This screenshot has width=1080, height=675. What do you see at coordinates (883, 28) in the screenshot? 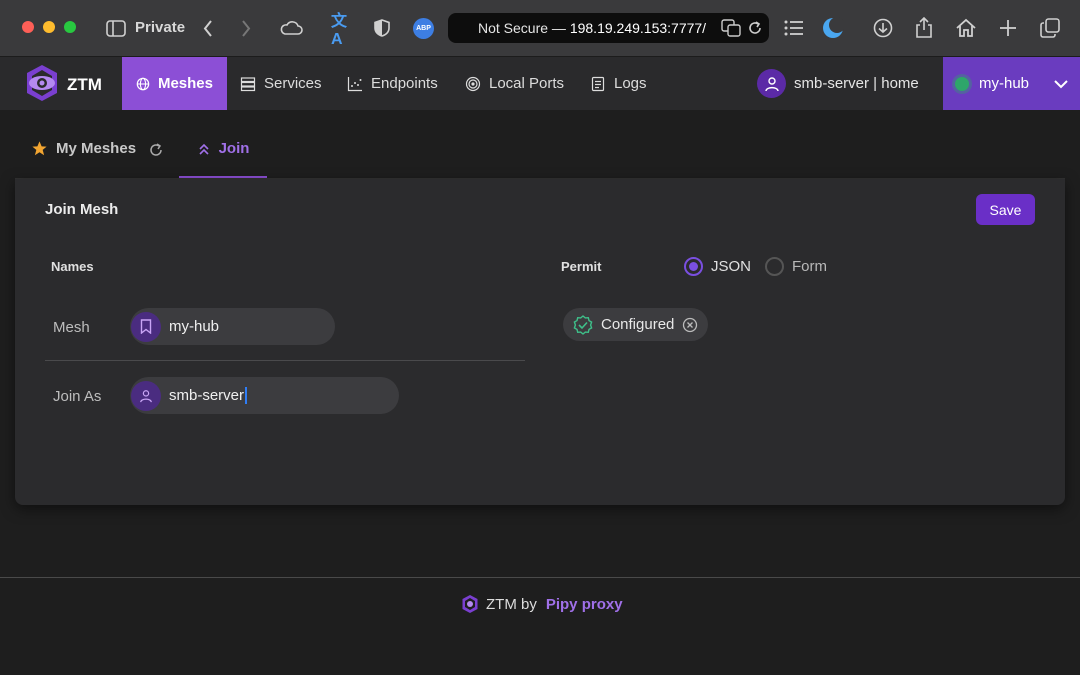
I see `downloads-icon` at bounding box center [883, 28].